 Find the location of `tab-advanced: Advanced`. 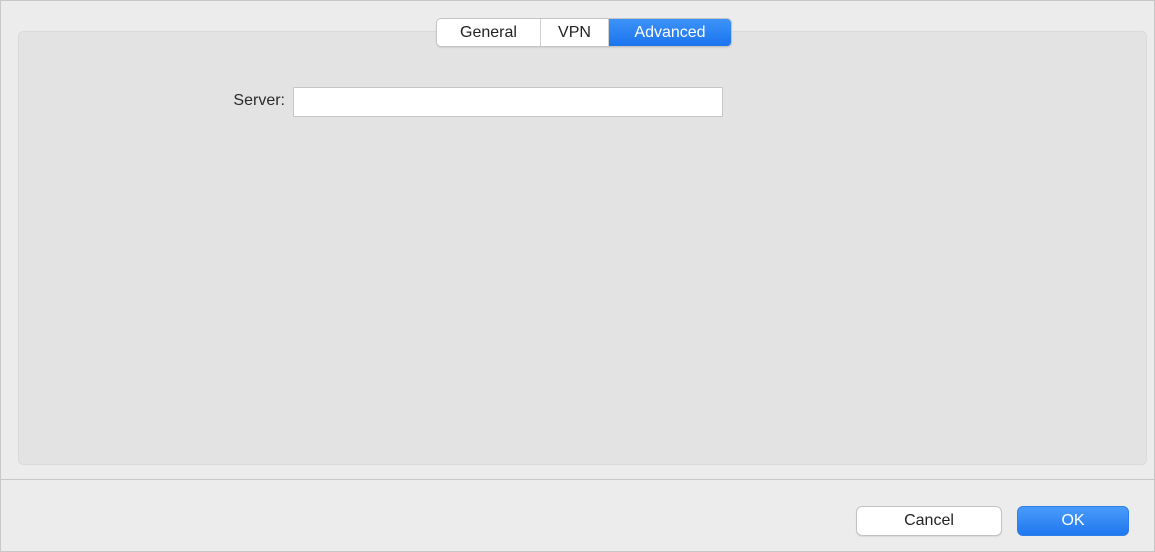

tab-advanced: Advanced is located at coordinates (670, 32).